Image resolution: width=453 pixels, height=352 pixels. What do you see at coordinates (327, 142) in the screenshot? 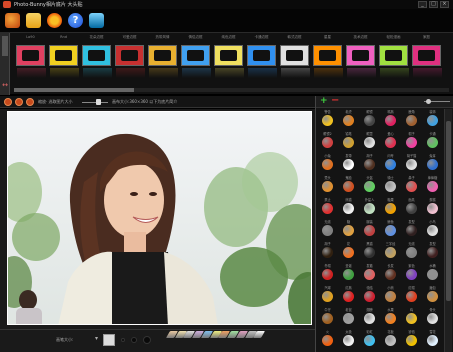
I see `sticker-item: 眼镜2` at bounding box center [327, 142].